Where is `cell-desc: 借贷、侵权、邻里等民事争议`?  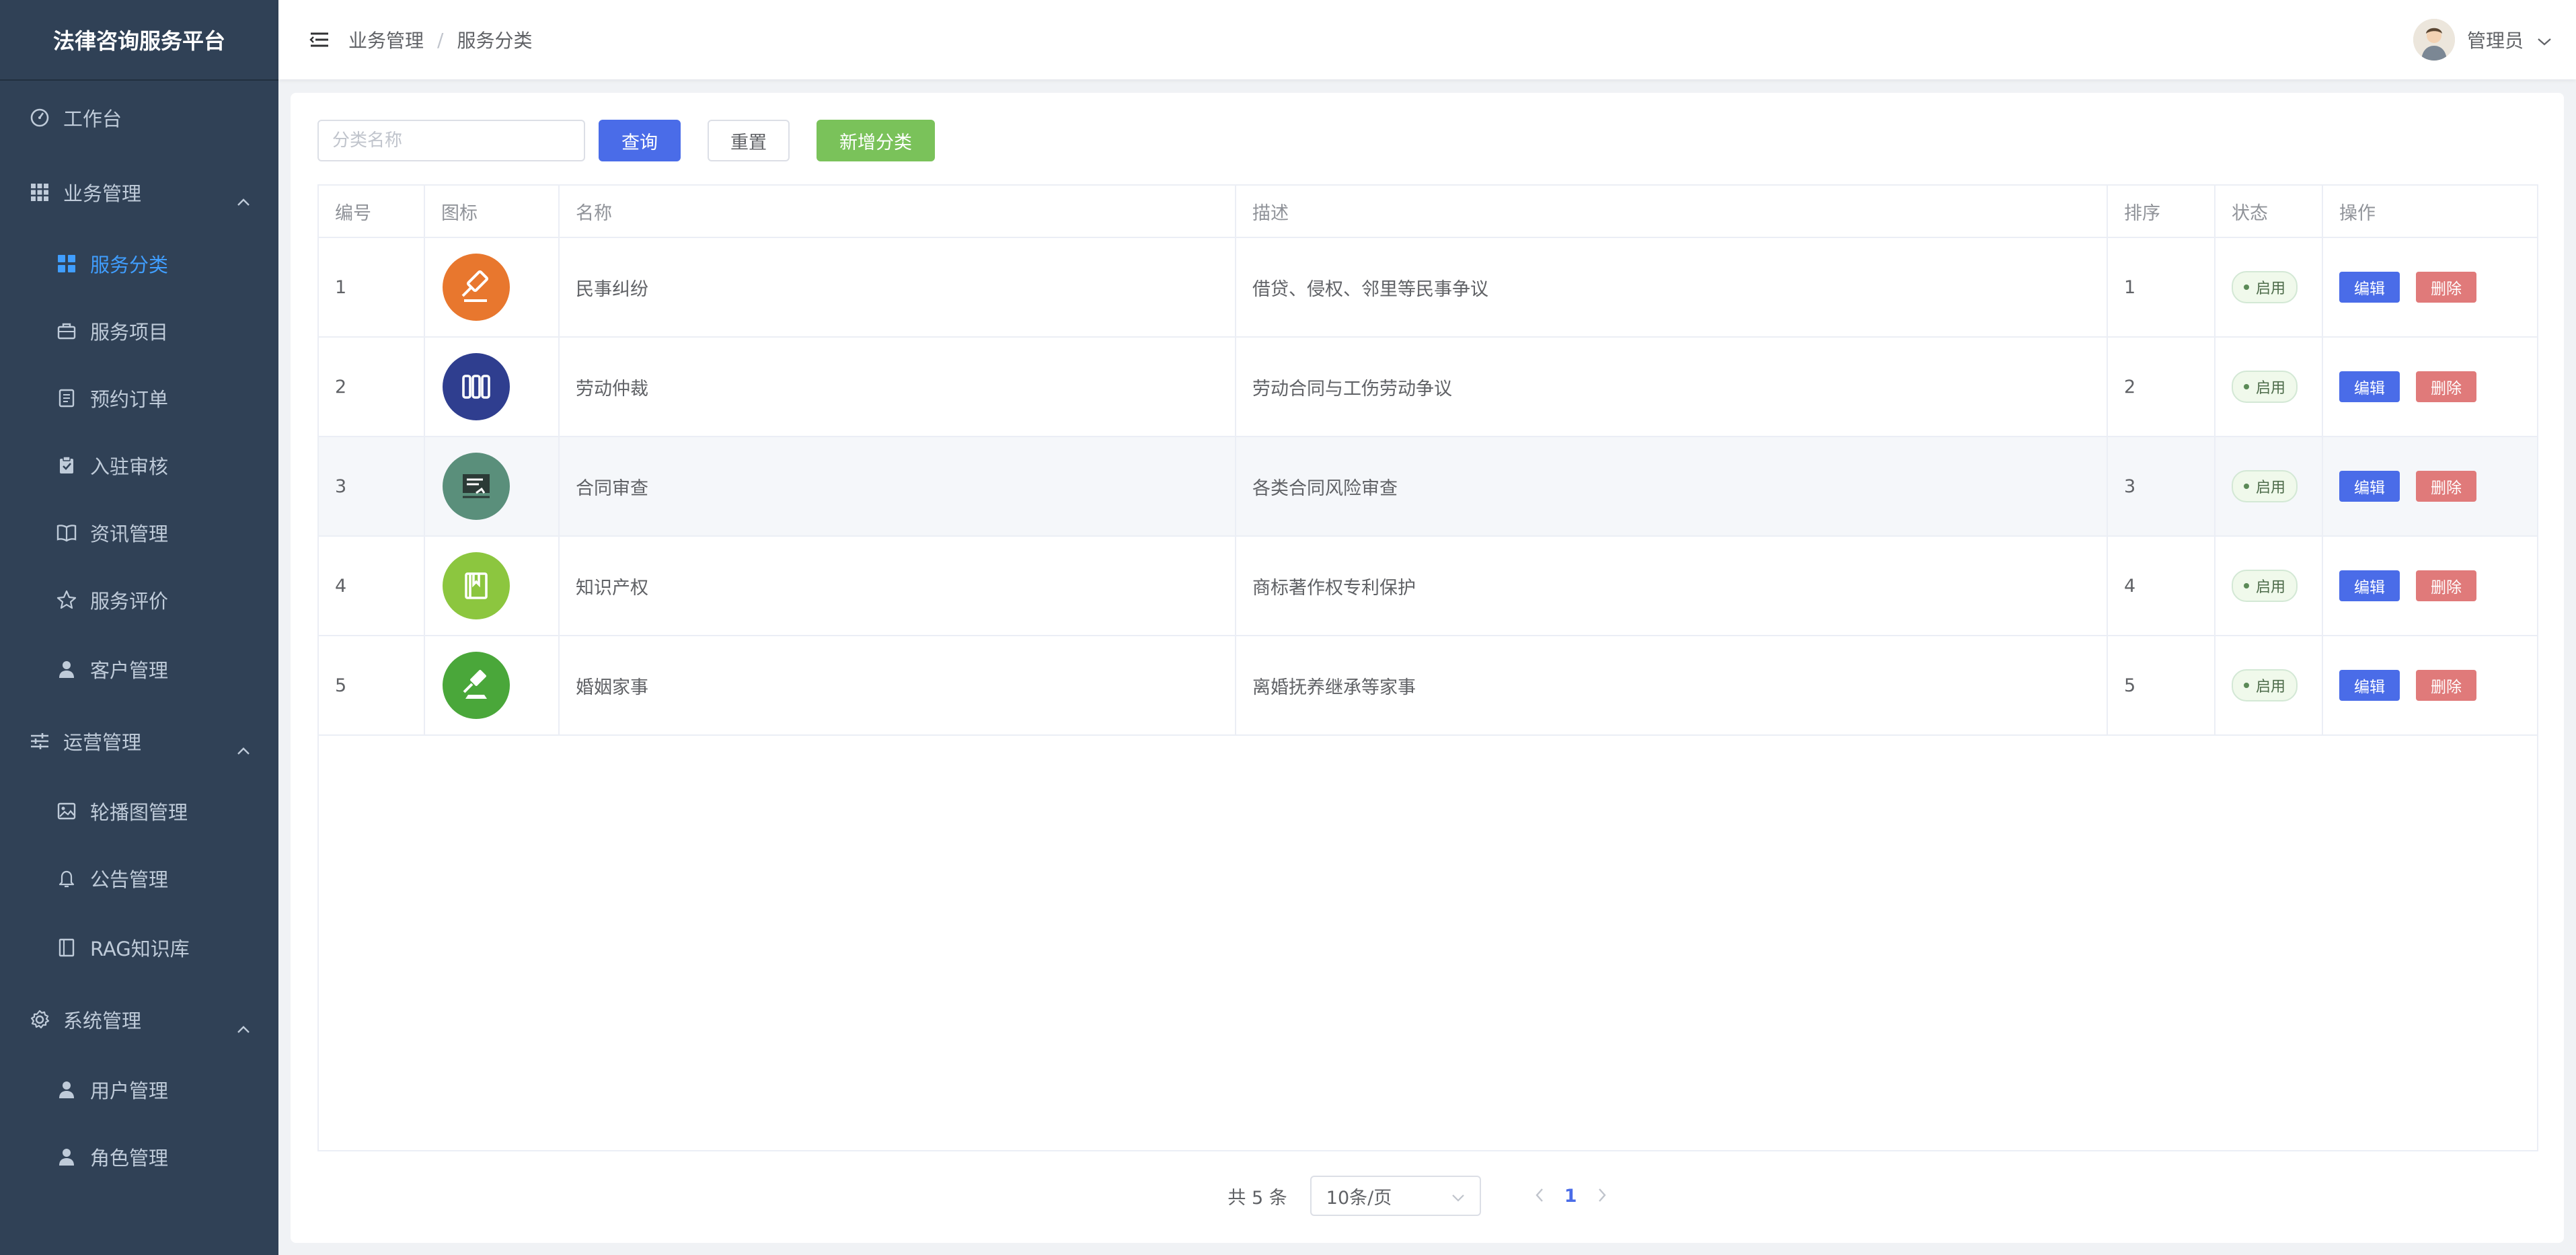
cell-desc: 借贷、侵权、邻里等民事争议 is located at coordinates (1672, 287).